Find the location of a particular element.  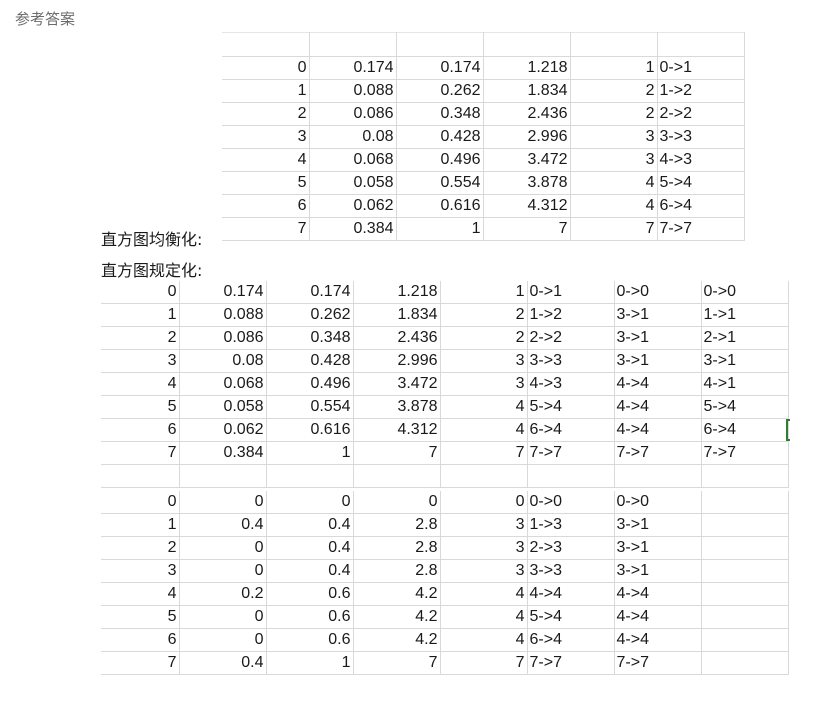

table-cell: 1->3 is located at coordinates (571, 525).